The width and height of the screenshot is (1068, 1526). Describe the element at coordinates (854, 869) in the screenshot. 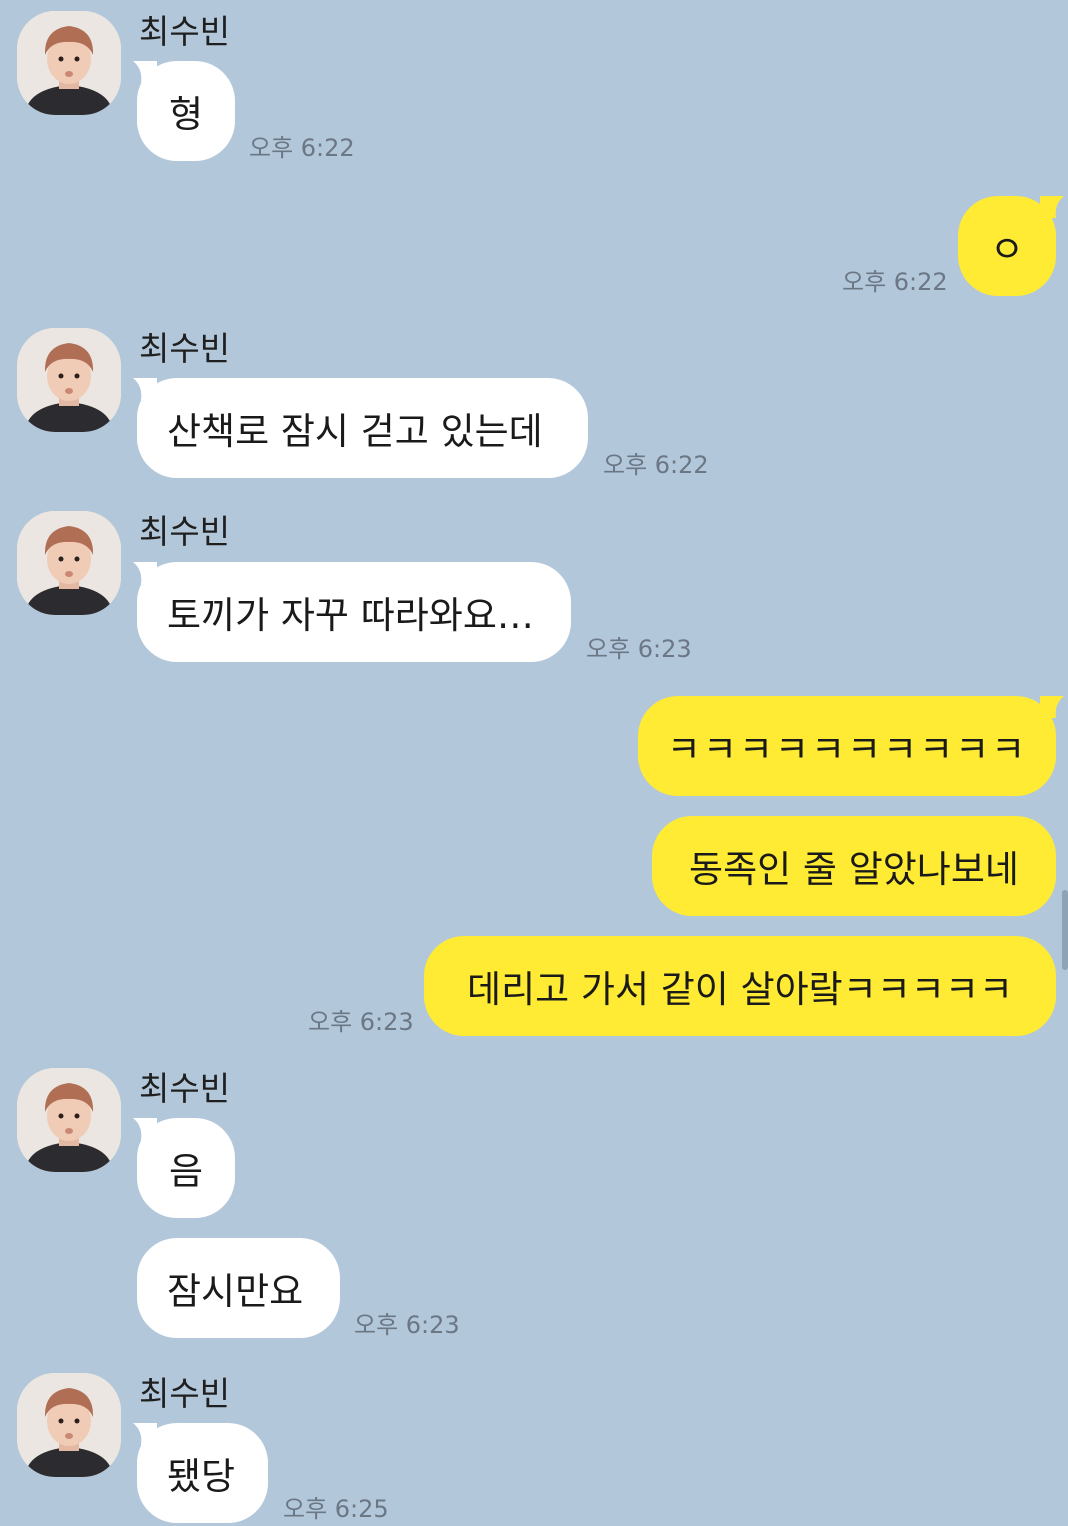

I see `message-text: 동족인 줄 알았나보네` at that location.